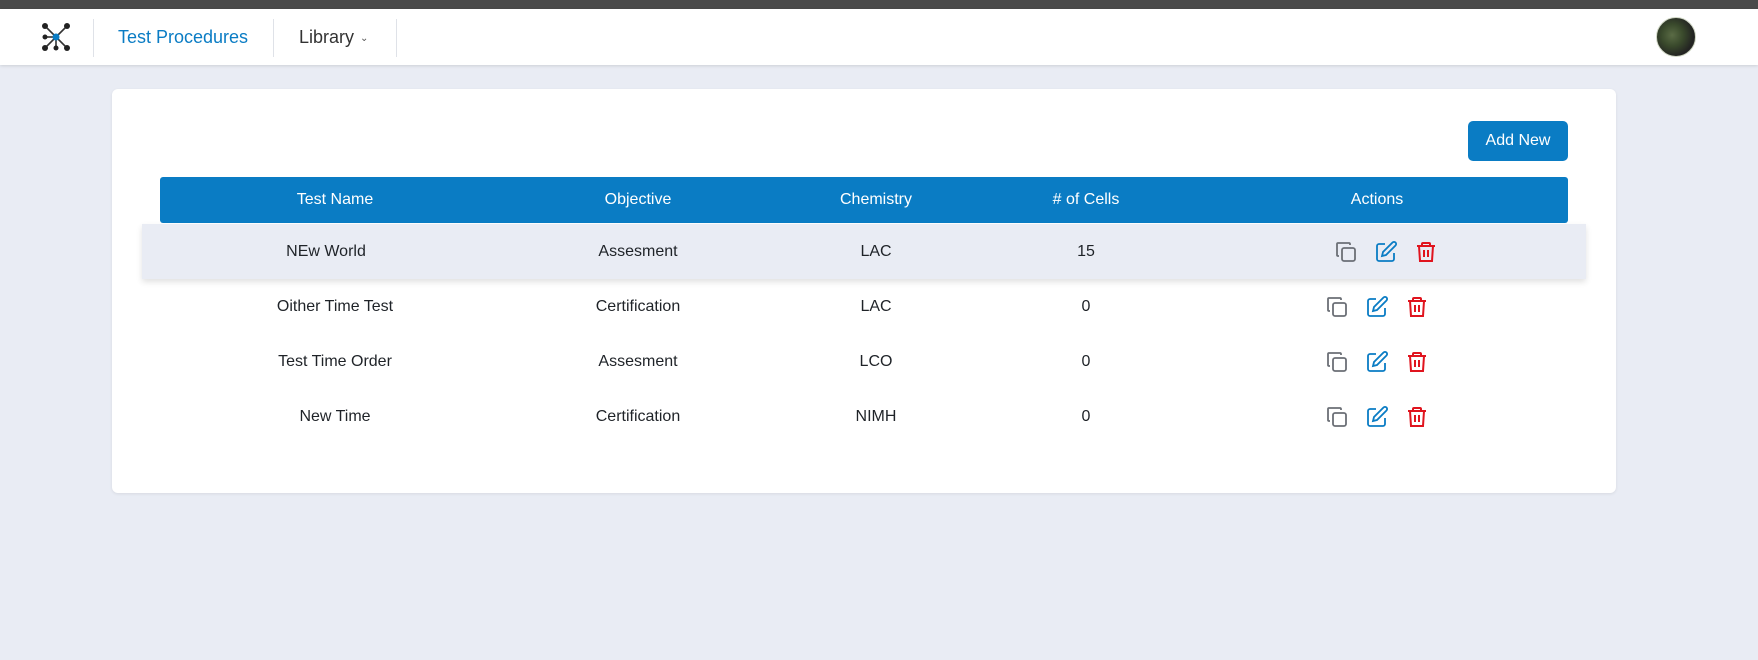 This screenshot has width=1758, height=660. What do you see at coordinates (1676, 37) in the screenshot?
I see `user-avatar` at bounding box center [1676, 37].